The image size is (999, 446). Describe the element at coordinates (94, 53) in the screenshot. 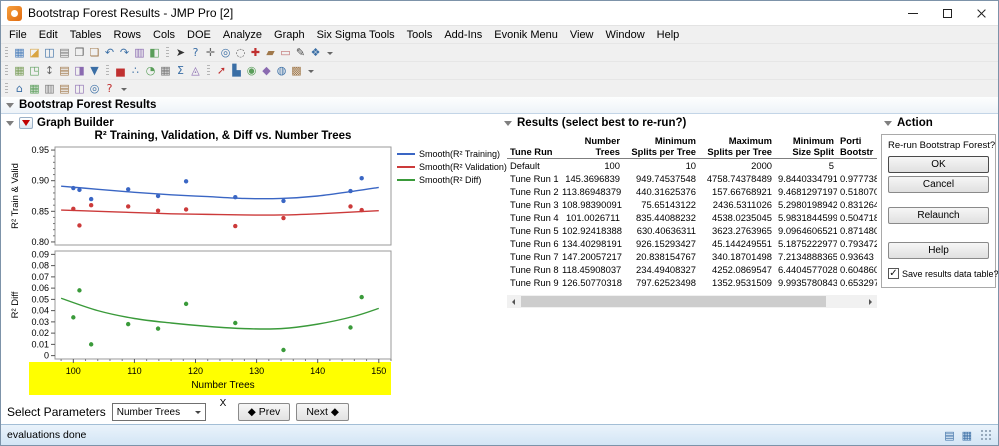

I see `paste-icon: ❏` at that location.